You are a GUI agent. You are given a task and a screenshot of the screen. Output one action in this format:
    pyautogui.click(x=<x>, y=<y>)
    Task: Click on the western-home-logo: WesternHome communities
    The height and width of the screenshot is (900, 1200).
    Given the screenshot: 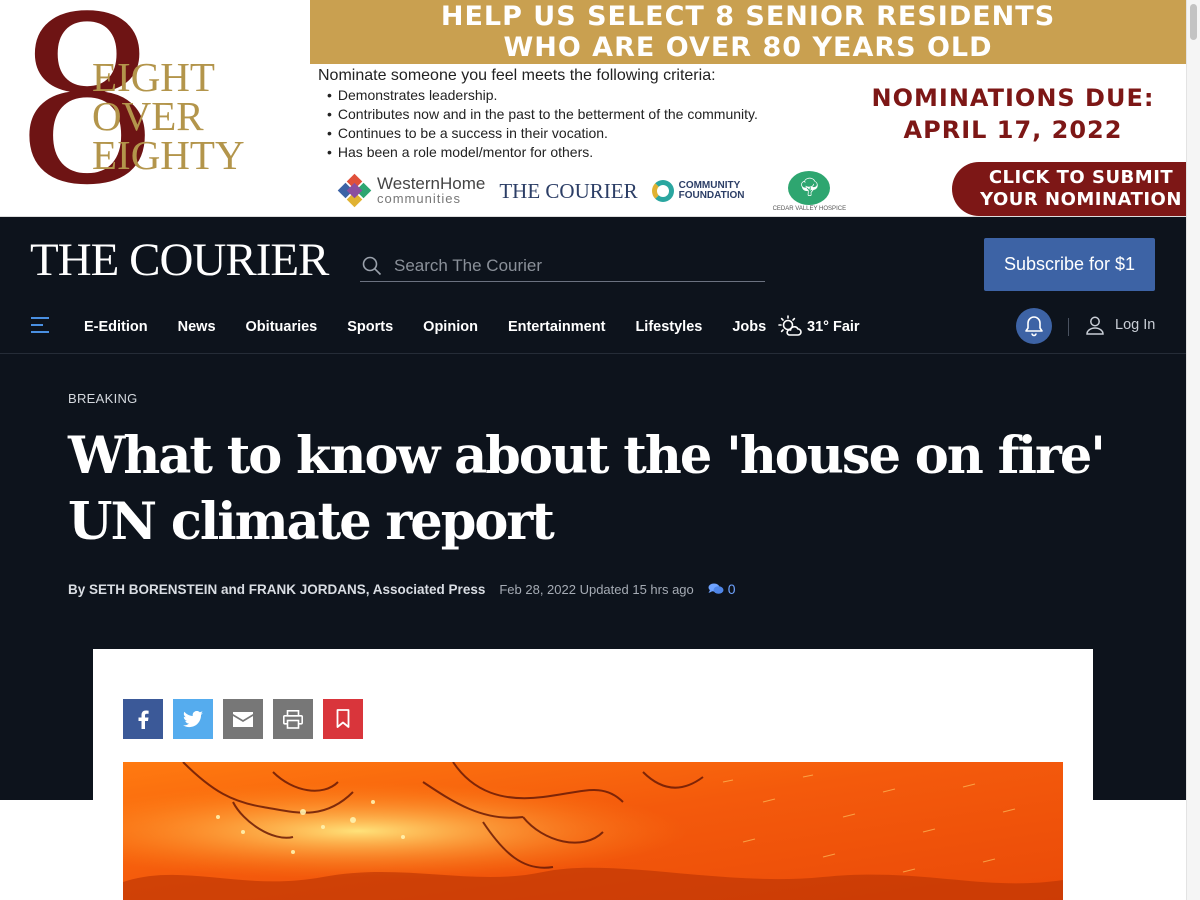 What is the action you would take?
    pyautogui.click(x=411, y=190)
    